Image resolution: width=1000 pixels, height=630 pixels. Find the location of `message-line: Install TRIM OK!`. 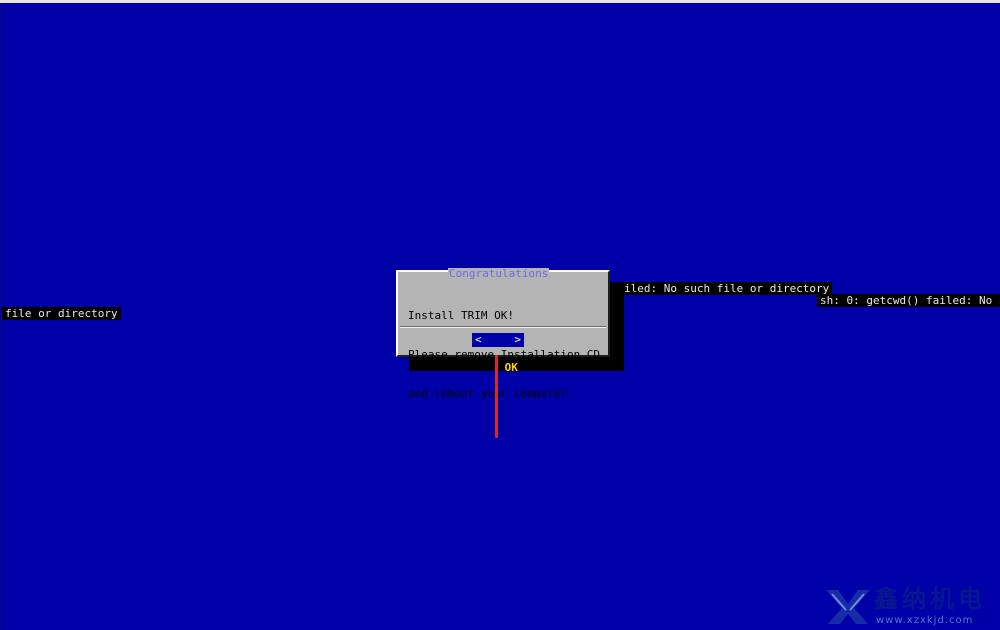

message-line: Install TRIM OK! is located at coordinates (461, 315).